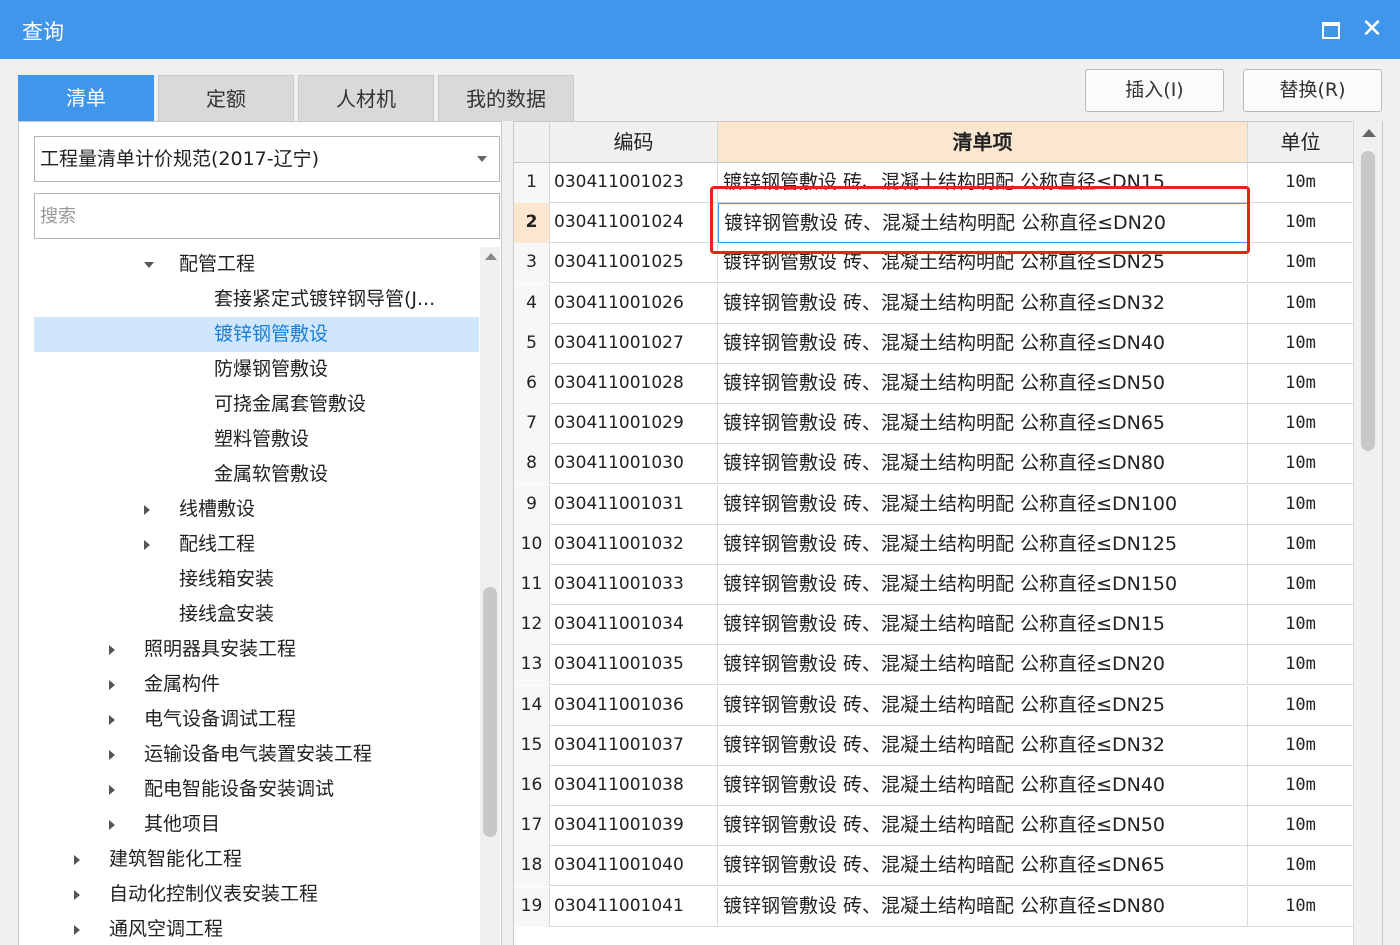 The image size is (1400, 945). I want to click on row-index: 9, so click(532, 504).